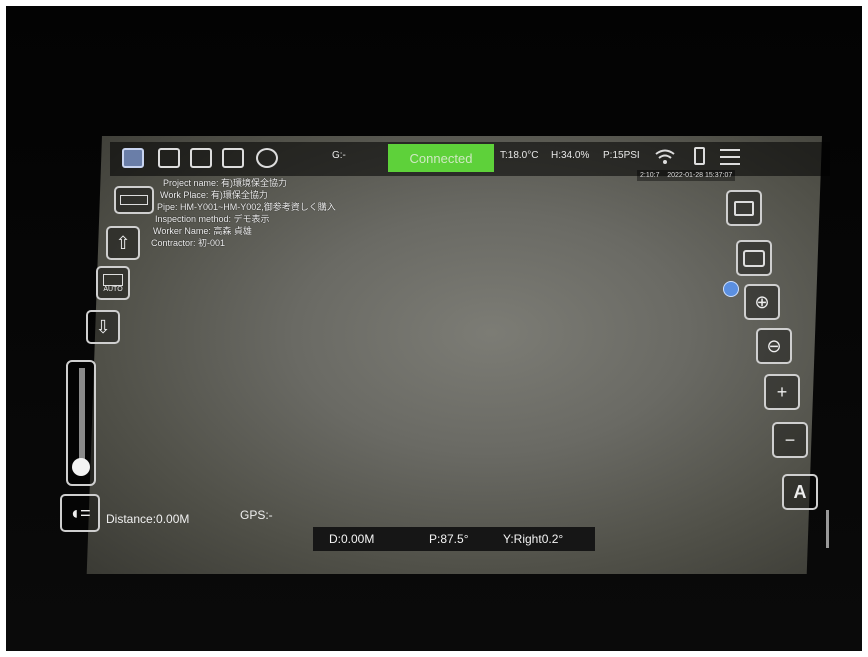 The height and width of the screenshot is (657, 868). I want to click on ruler-icon, so click(134, 200).